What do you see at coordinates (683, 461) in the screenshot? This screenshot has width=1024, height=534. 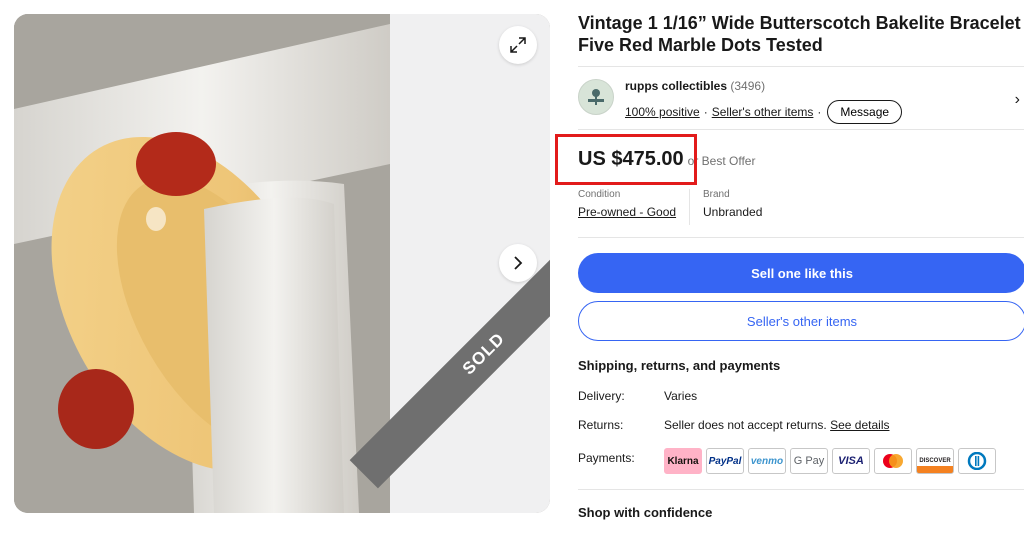 I see `klarna-icon: Klarna` at bounding box center [683, 461].